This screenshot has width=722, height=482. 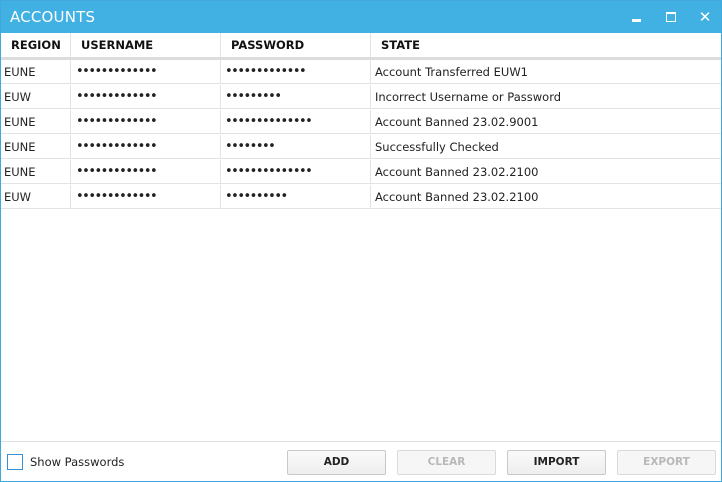 I want to click on export-button: EXPORT, so click(x=666, y=462).